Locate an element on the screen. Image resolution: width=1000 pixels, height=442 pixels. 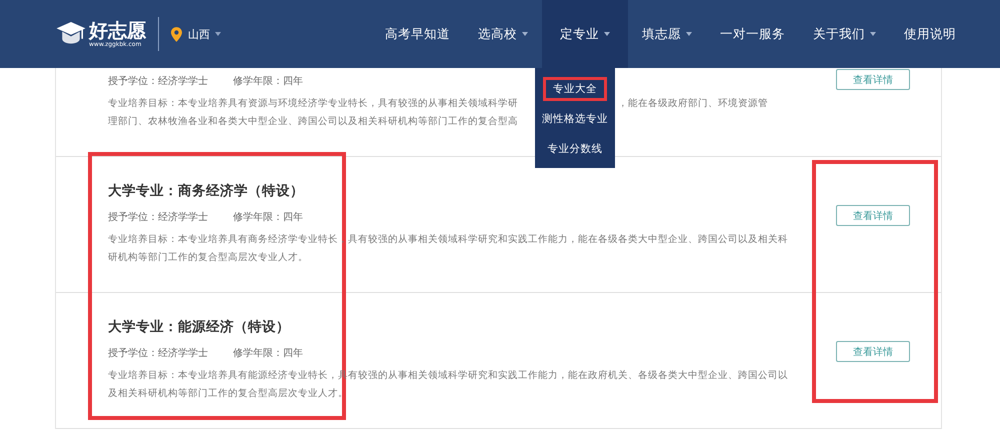
major-title: 大学专业：能源经济（特设） is located at coordinates (199, 327).